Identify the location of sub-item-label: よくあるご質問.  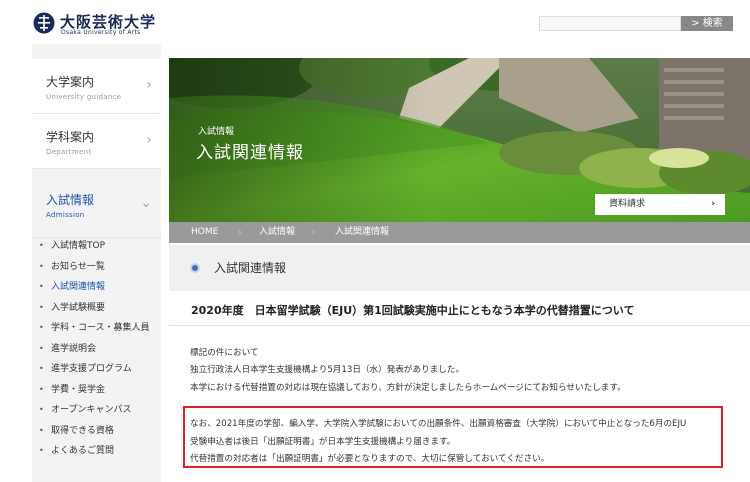
(83, 451).